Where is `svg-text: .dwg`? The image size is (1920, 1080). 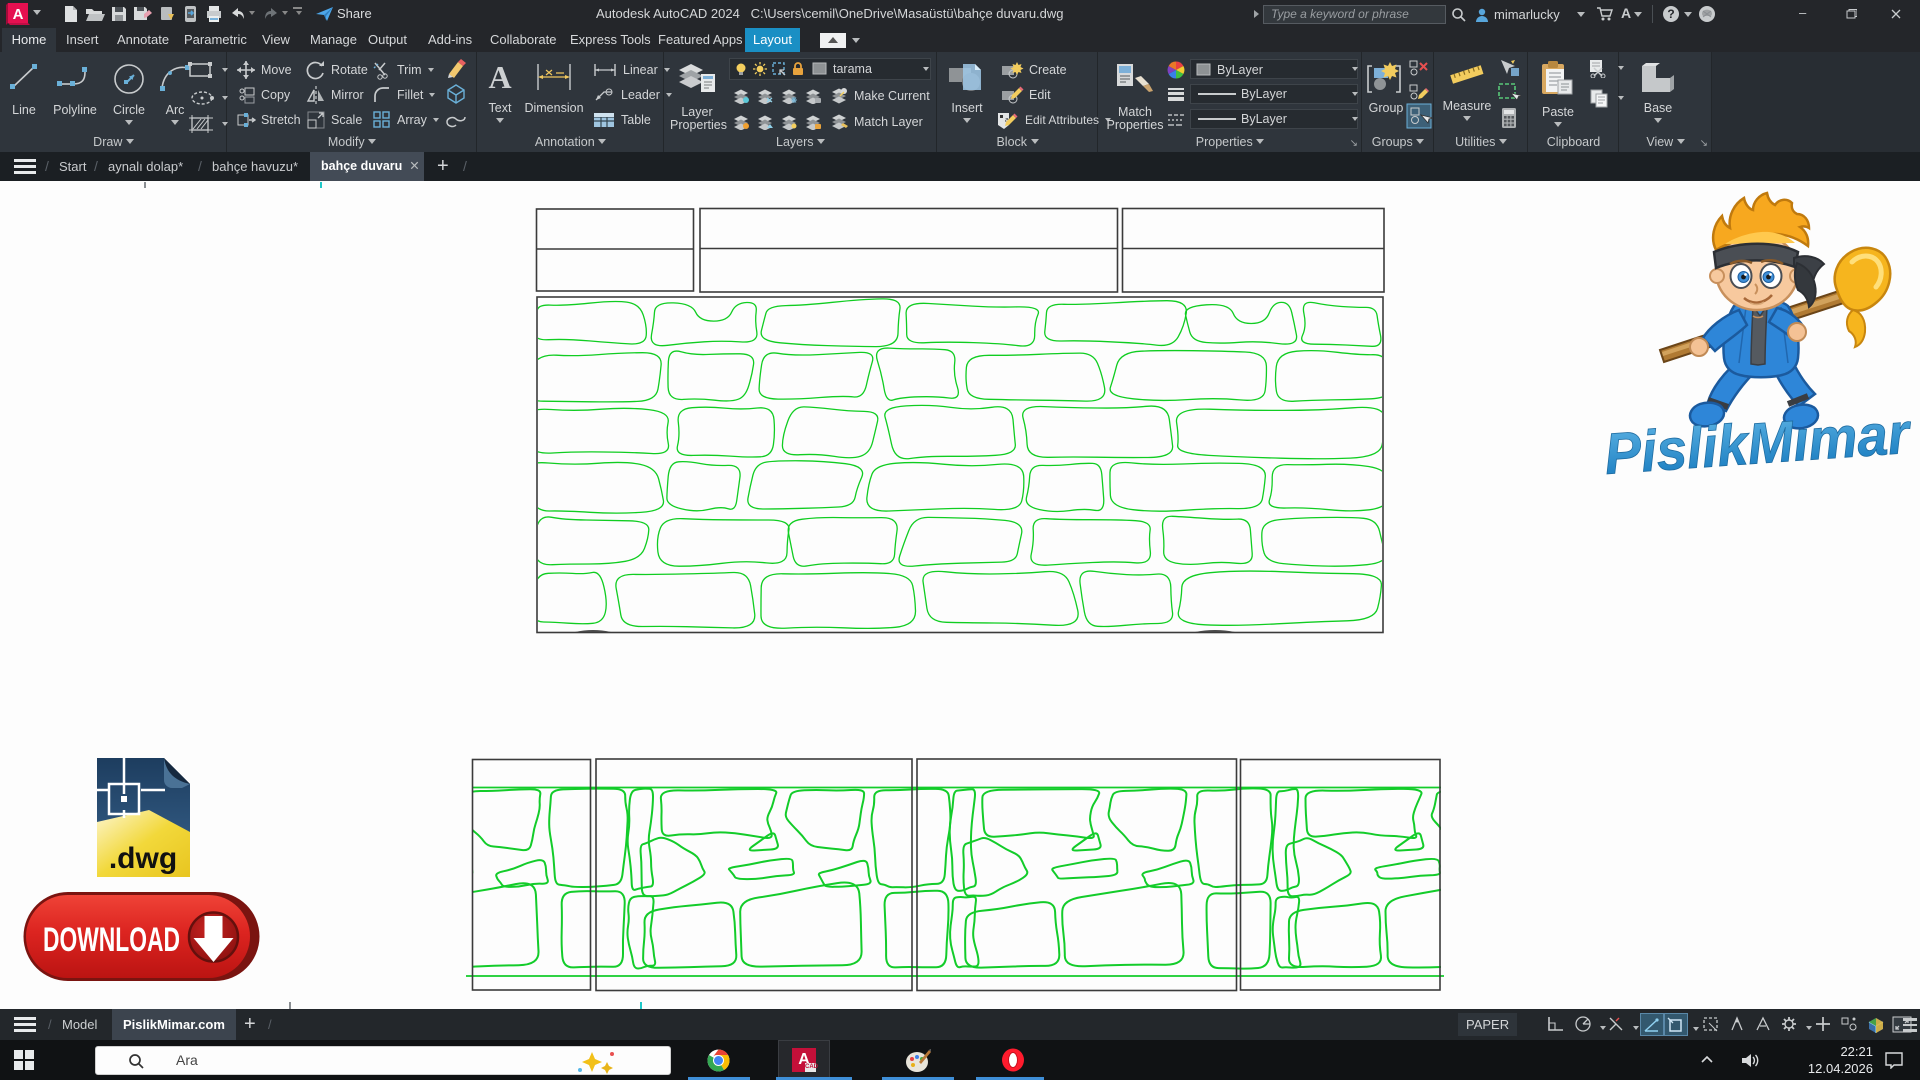
svg-text: .dwg is located at coordinates (143, 858).